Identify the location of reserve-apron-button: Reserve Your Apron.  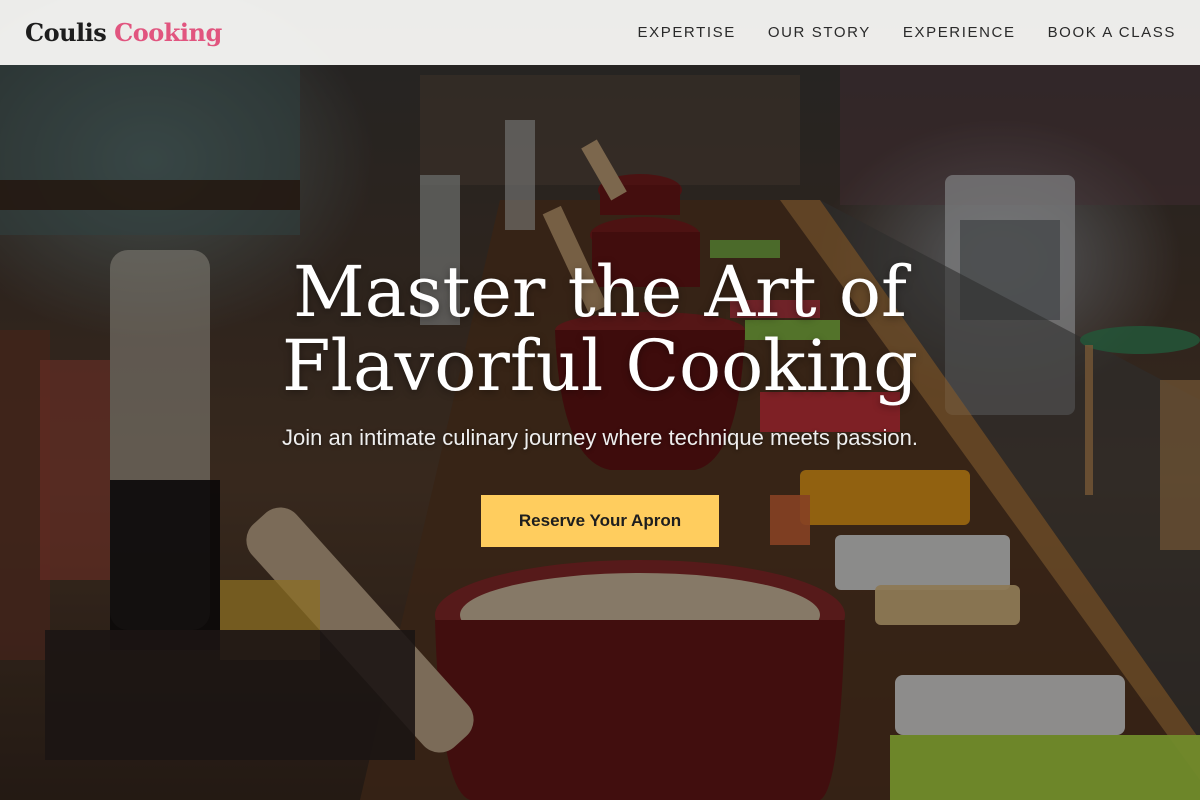
(600, 521).